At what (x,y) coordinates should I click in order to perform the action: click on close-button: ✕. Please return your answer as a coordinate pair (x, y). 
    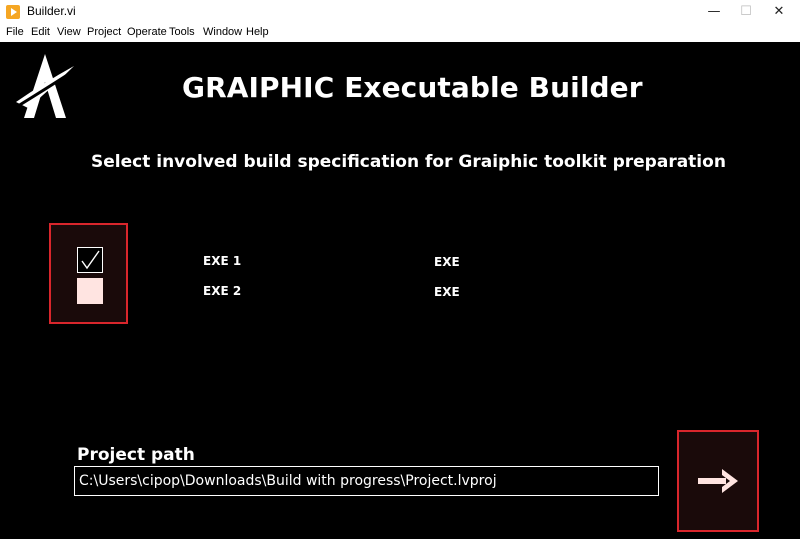
    Looking at the image, I should click on (779, 12).